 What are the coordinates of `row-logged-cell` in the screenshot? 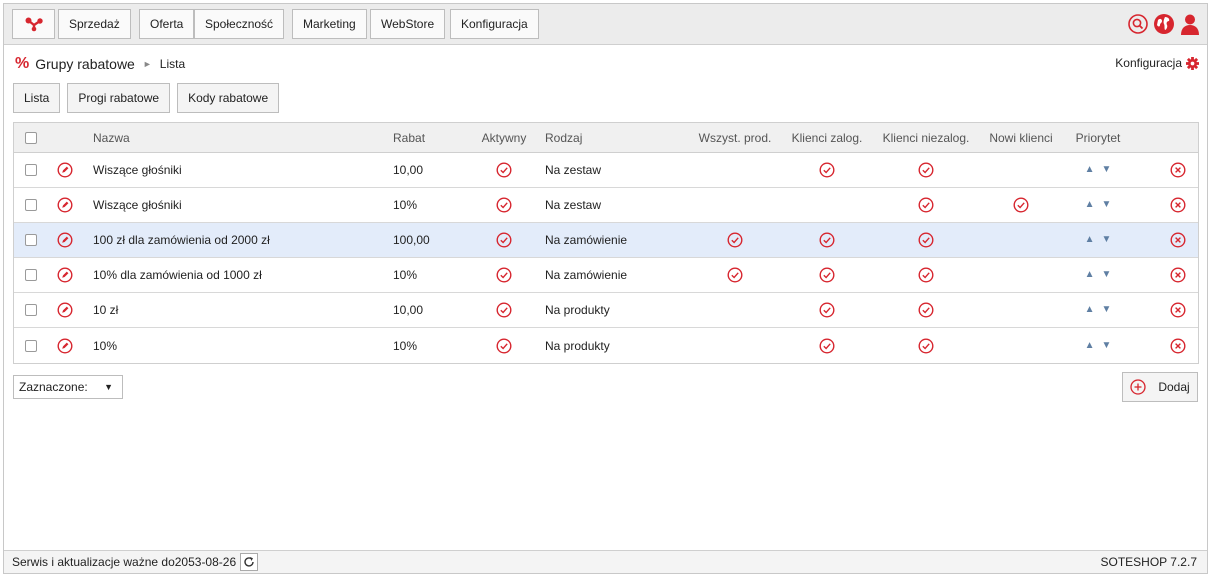 It's located at (827, 275).